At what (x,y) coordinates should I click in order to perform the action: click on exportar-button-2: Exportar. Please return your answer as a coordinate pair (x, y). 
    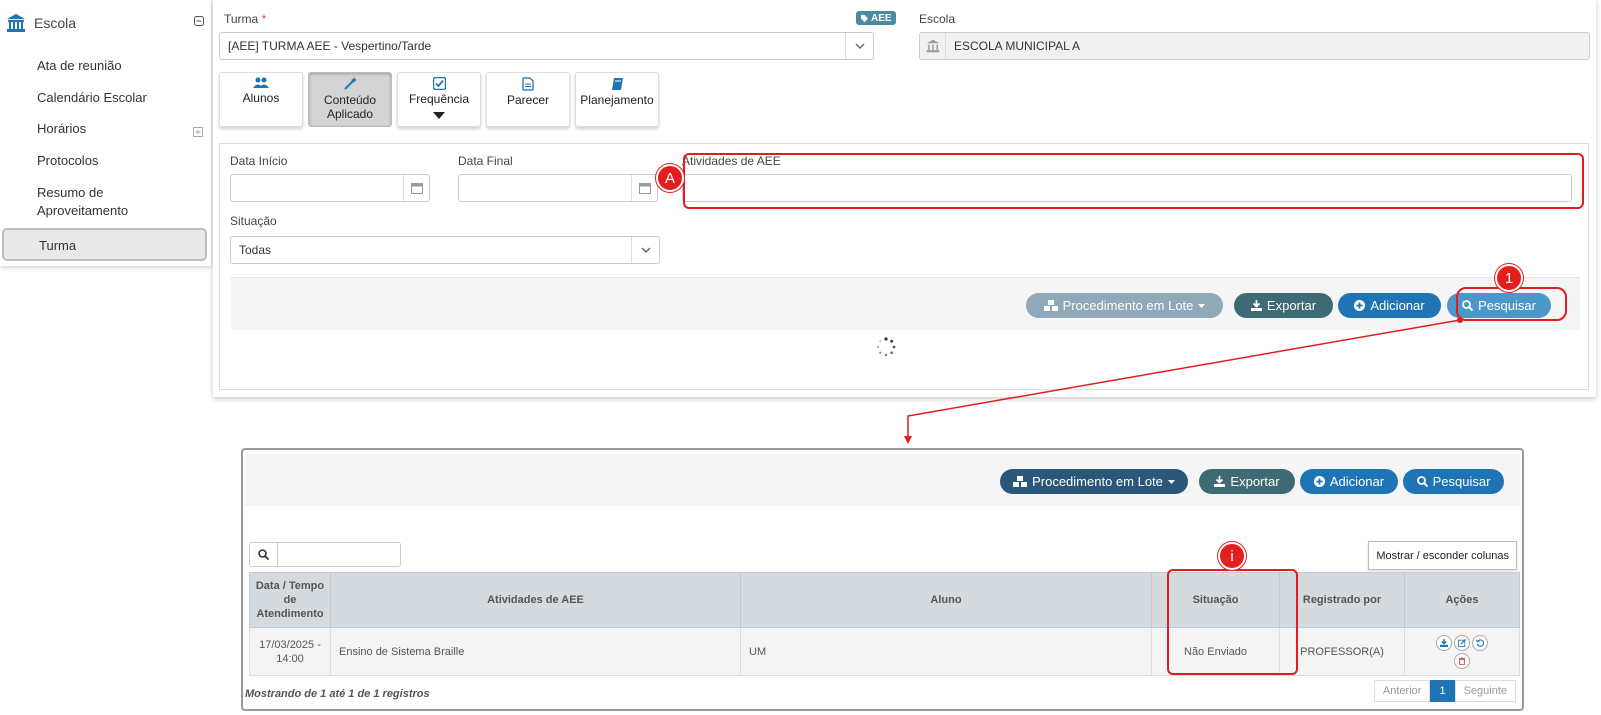
    Looking at the image, I should click on (1247, 481).